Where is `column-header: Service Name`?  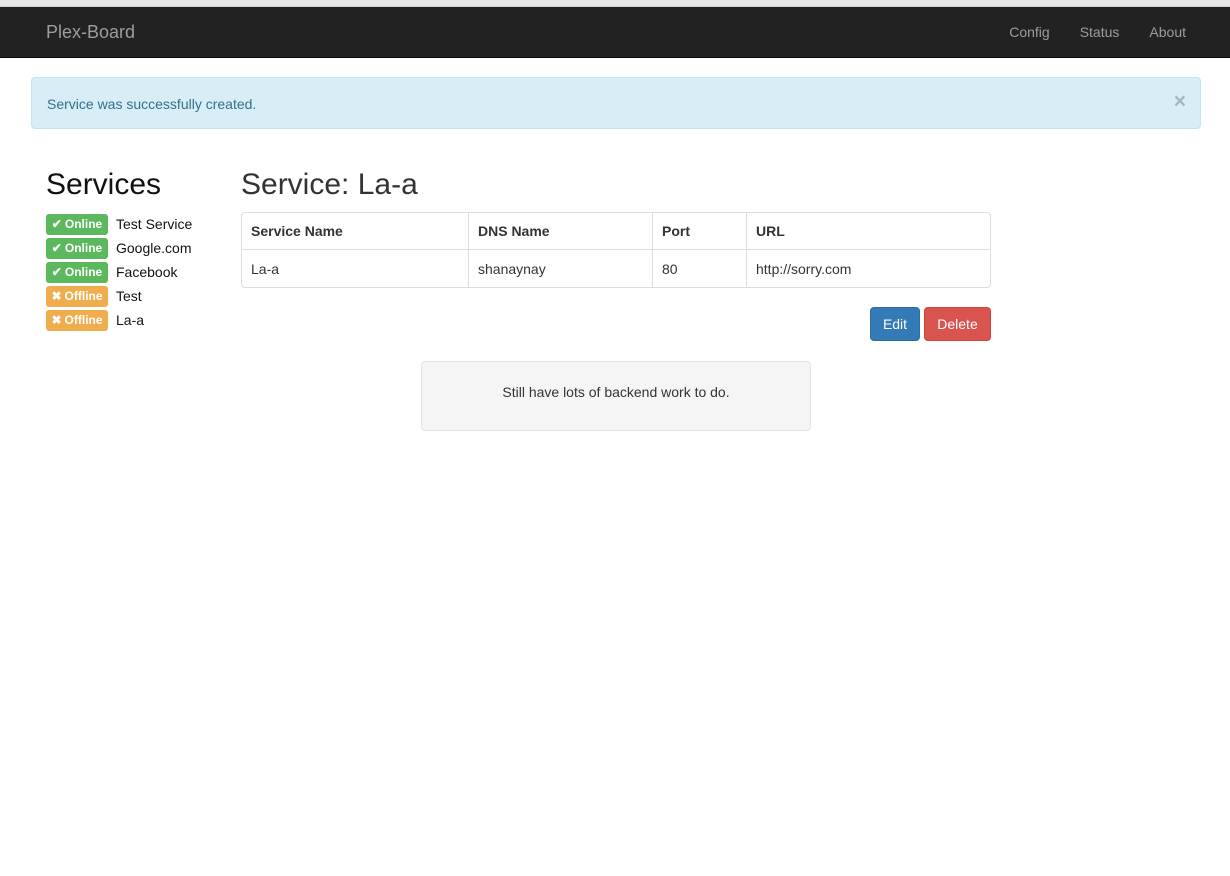 column-header: Service Name is located at coordinates (355, 231).